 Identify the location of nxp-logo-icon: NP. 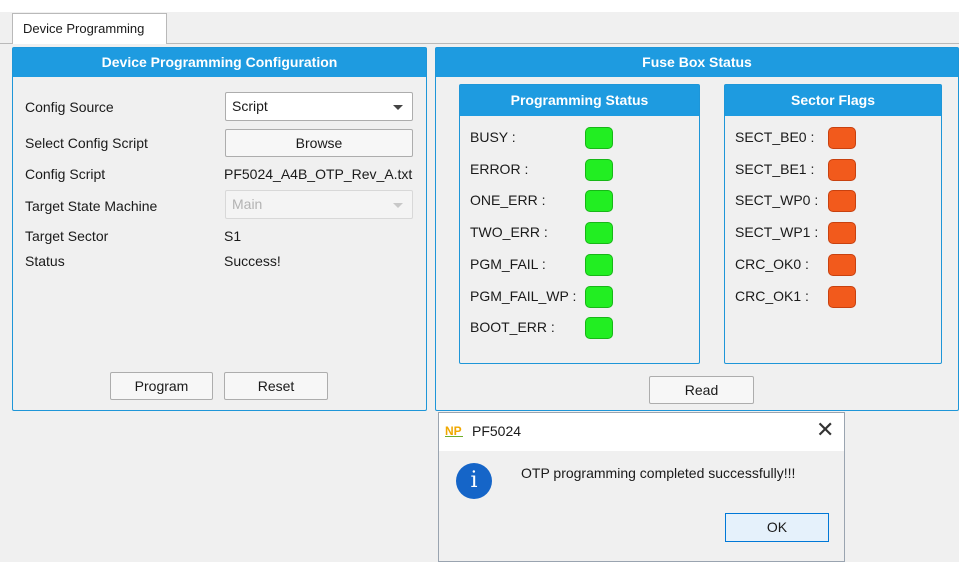
(454, 431).